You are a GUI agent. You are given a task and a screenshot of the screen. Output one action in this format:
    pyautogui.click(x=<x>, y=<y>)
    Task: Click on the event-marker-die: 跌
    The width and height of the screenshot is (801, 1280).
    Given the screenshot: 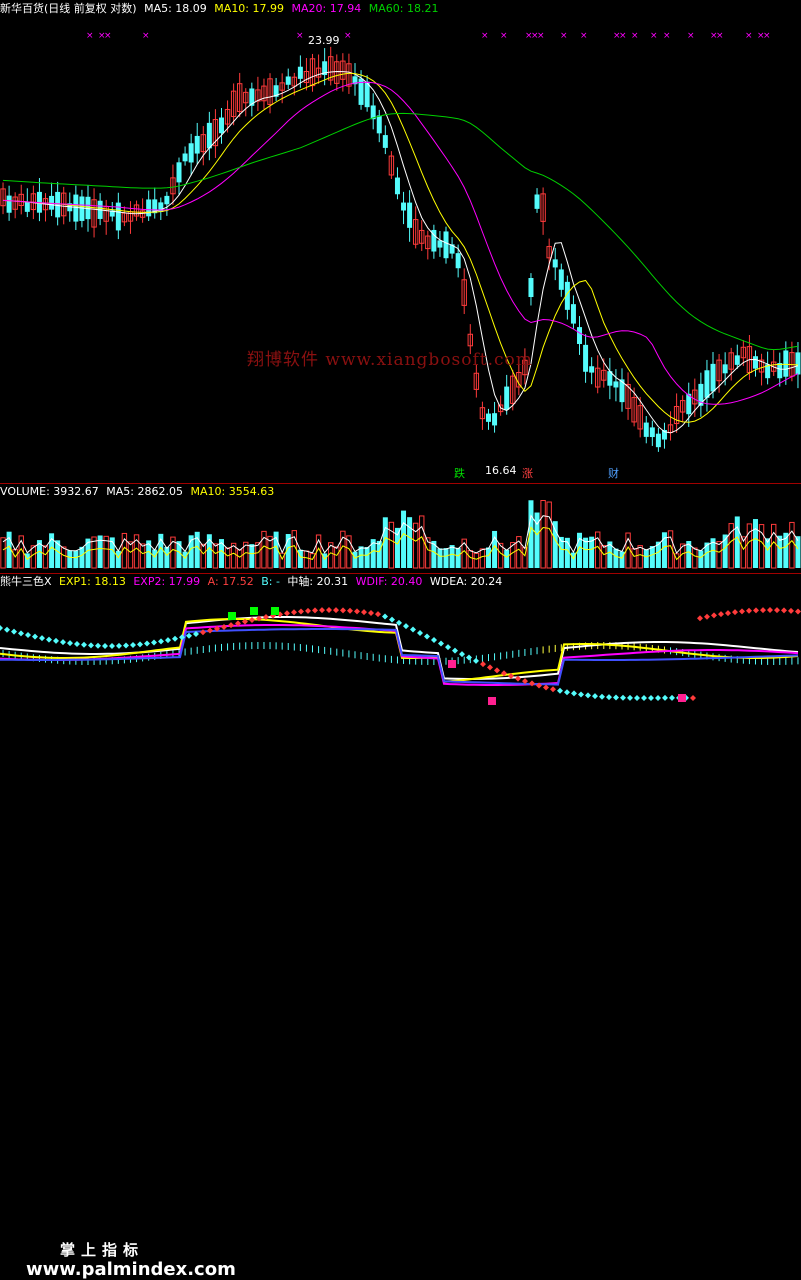 What is the action you would take?
    pyautogui.click(x=459, y=473)
    